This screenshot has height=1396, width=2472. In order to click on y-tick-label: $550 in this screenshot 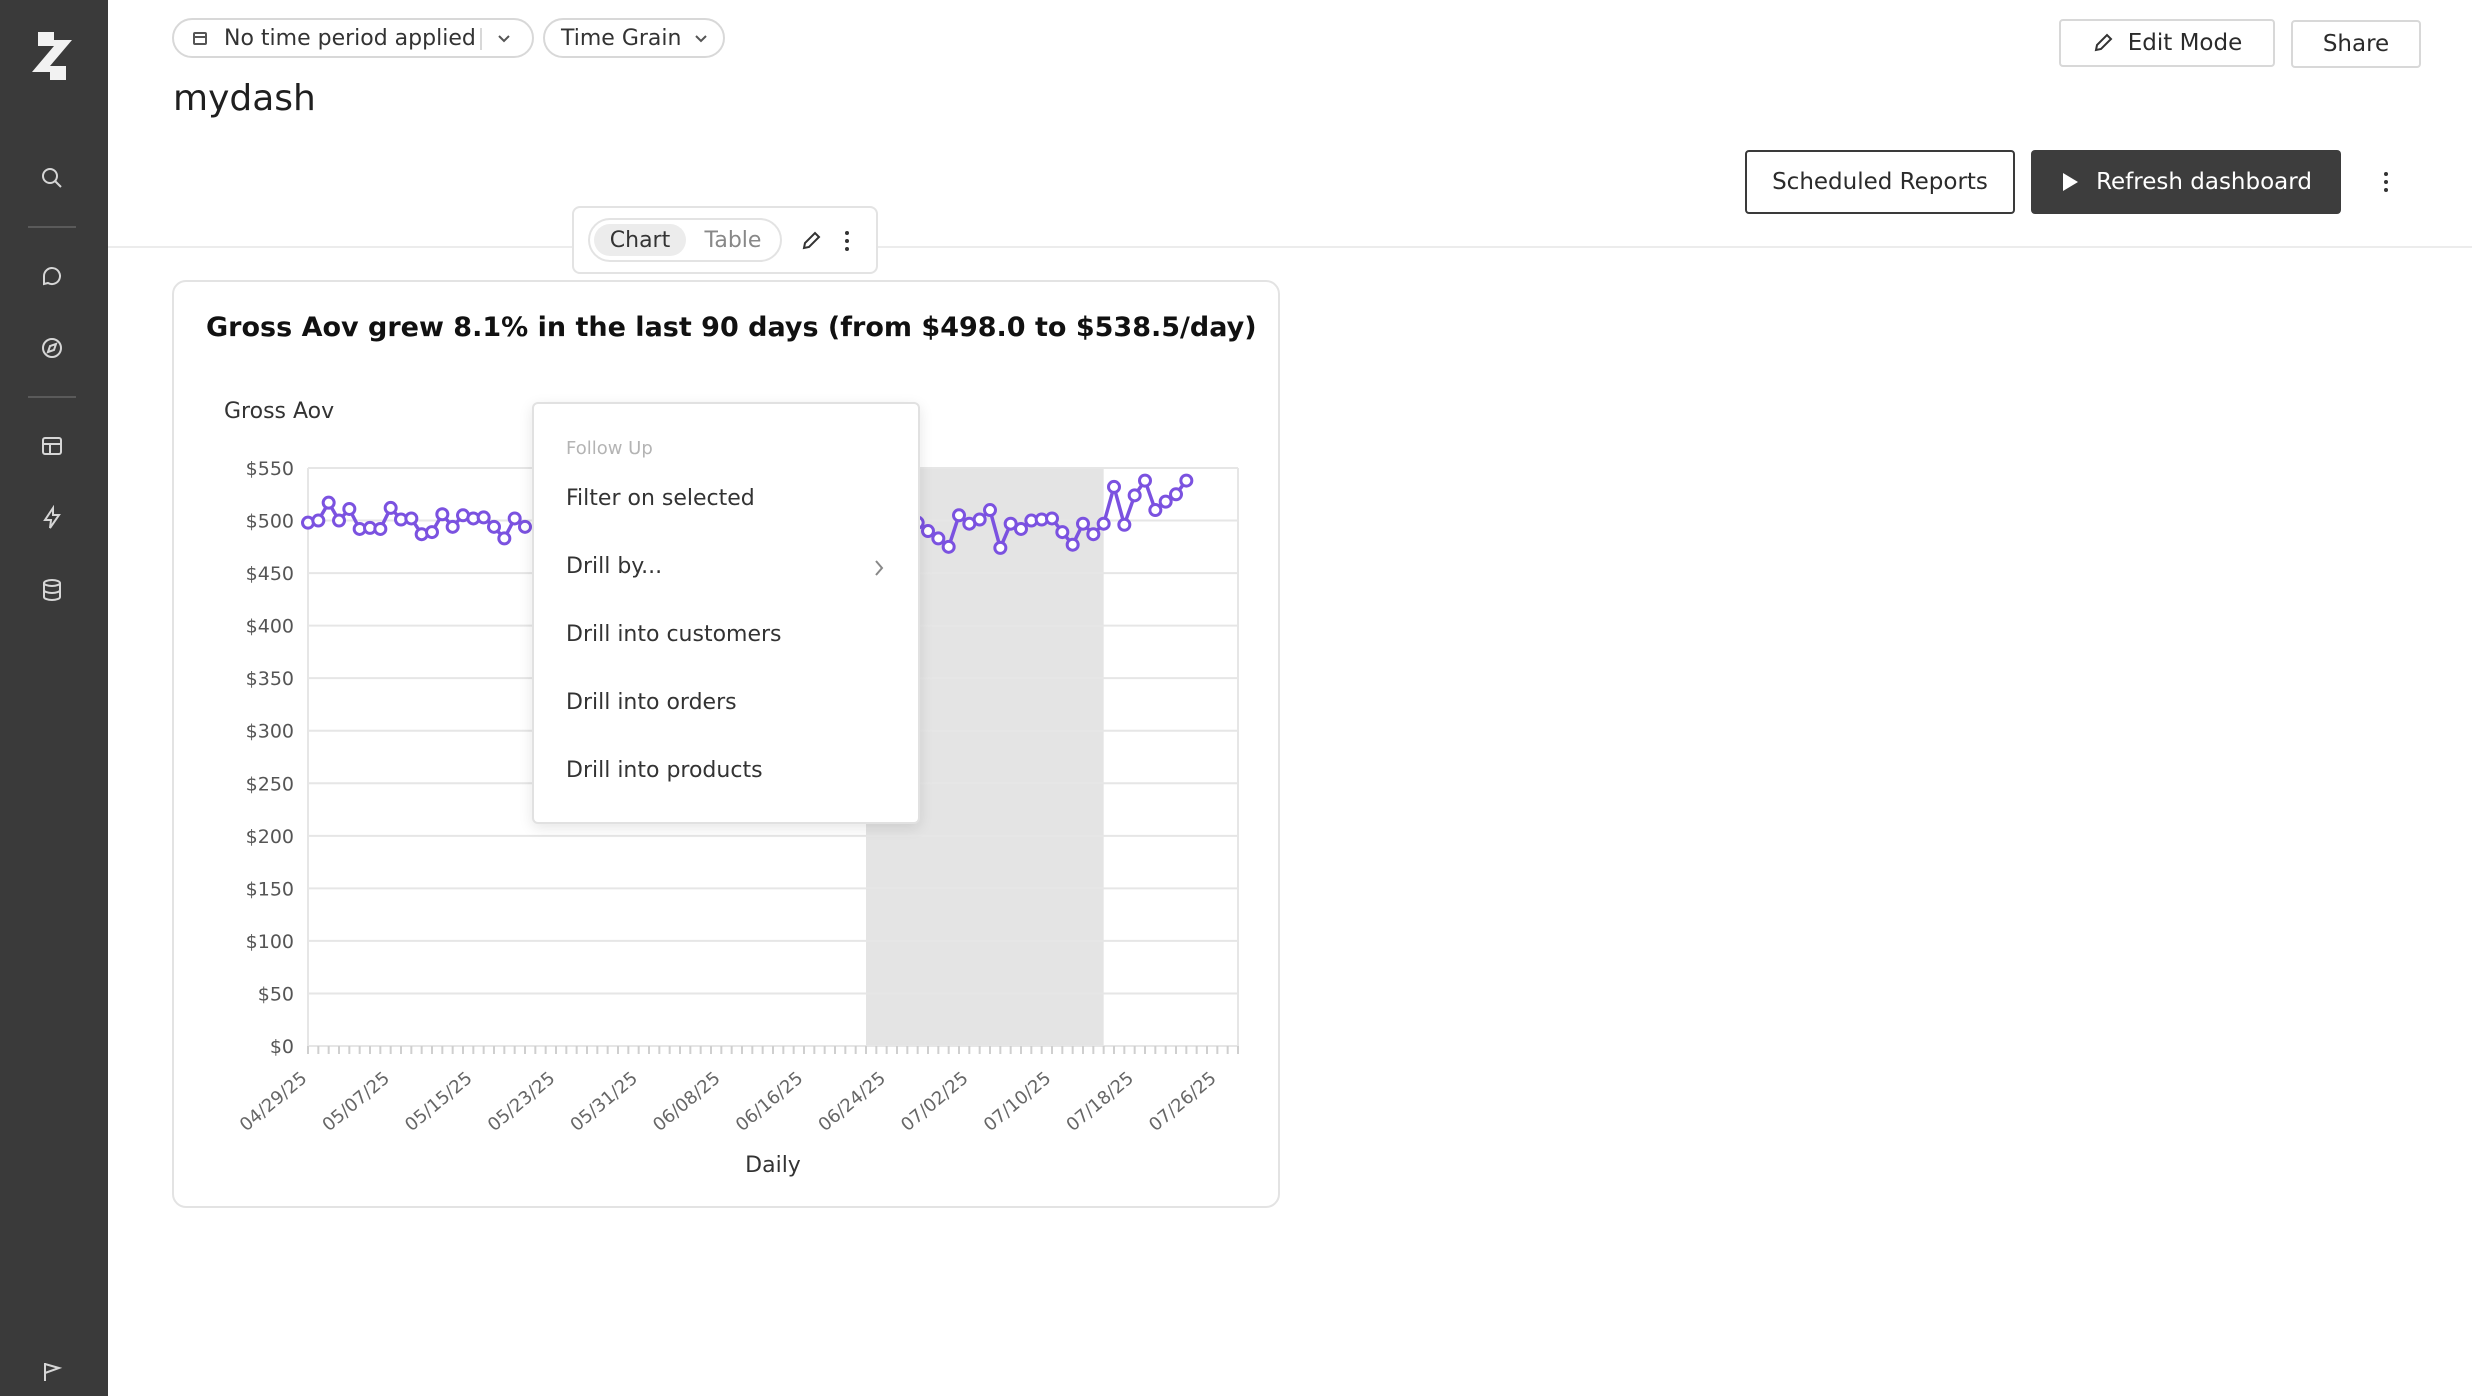, I will do `click(270, 469)`.